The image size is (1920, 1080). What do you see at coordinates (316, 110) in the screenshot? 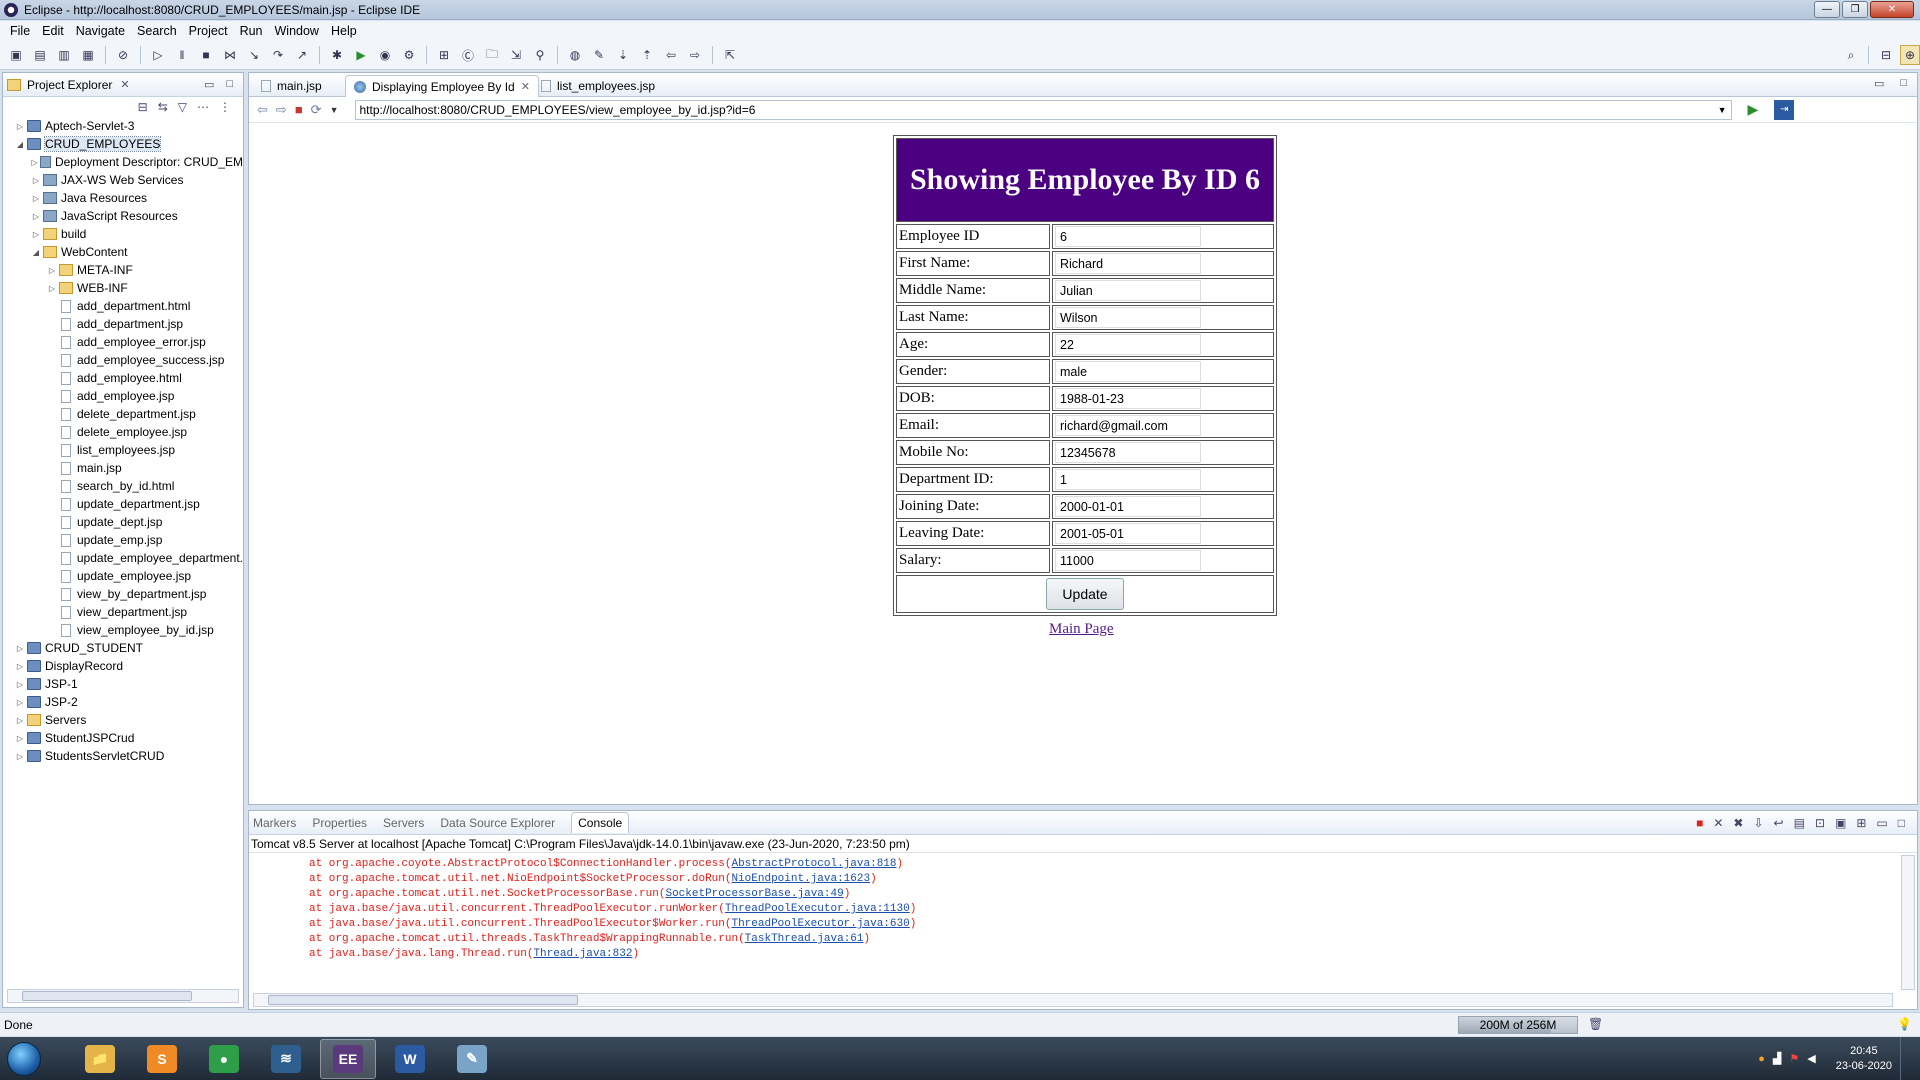
I see `refresh-icon: ⟳` at bounding box center [316, 110].